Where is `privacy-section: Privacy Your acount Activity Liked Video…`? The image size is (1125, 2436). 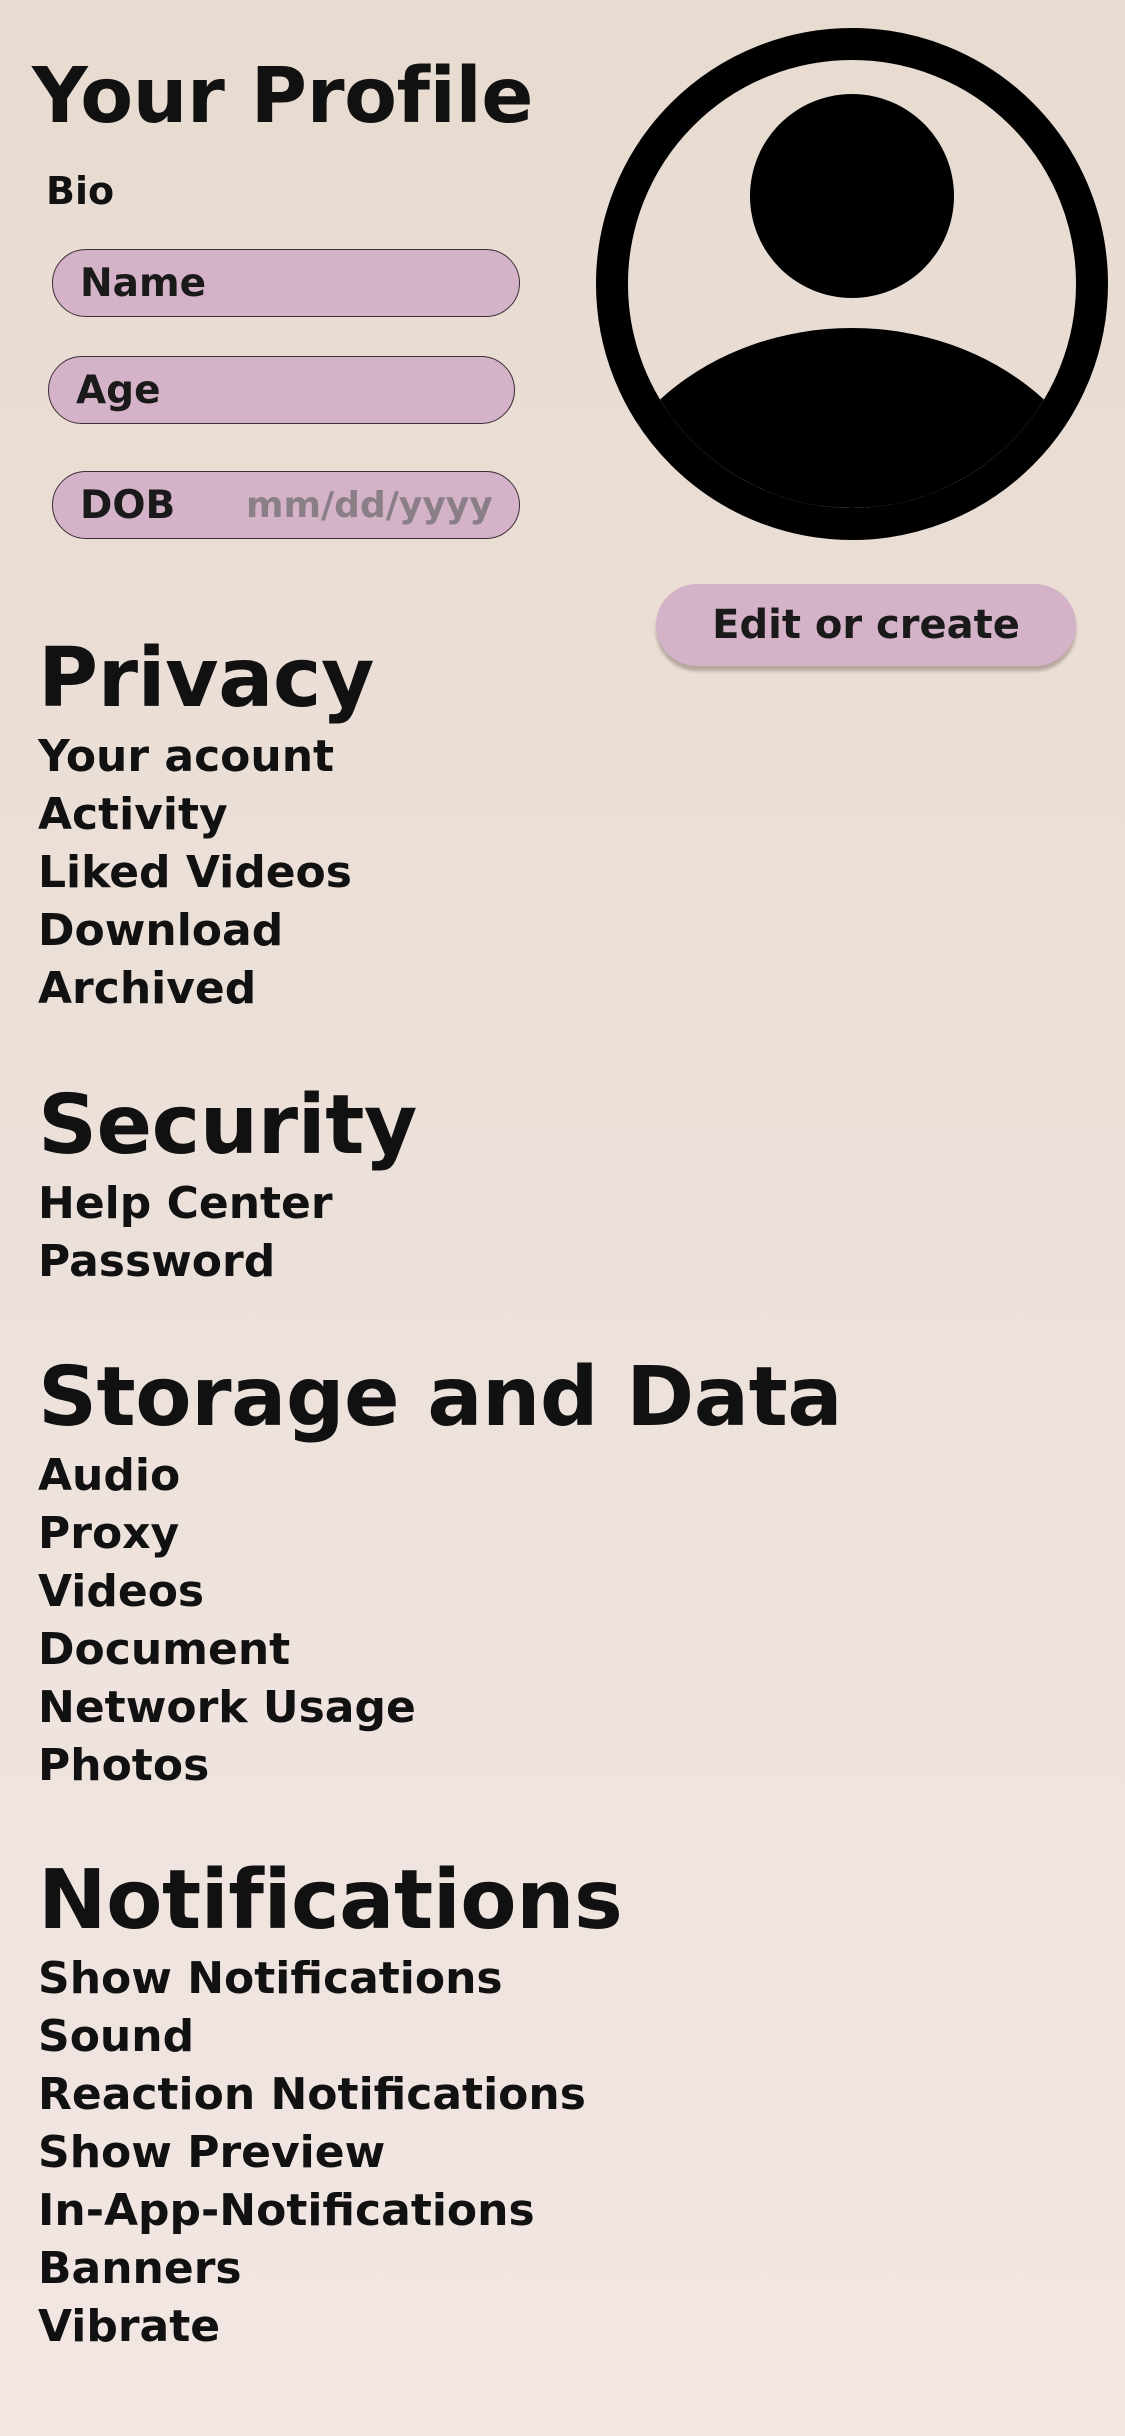 privacy-section: Privacy Your acount Activity Liked Video… is located at coordinates (206, 824).